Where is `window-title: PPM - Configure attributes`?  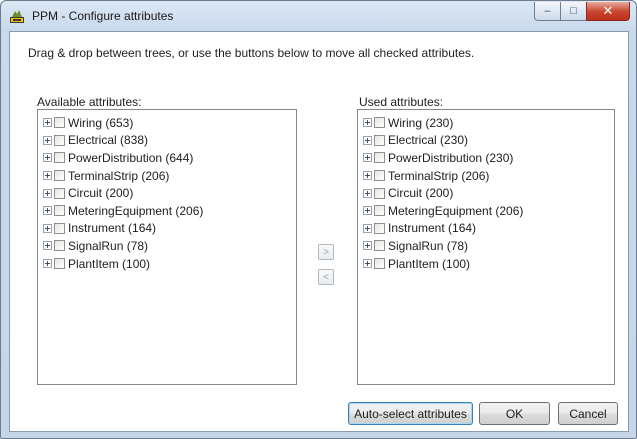
window-title: PPM - Configure attributes is located at coordinates (103, 16).